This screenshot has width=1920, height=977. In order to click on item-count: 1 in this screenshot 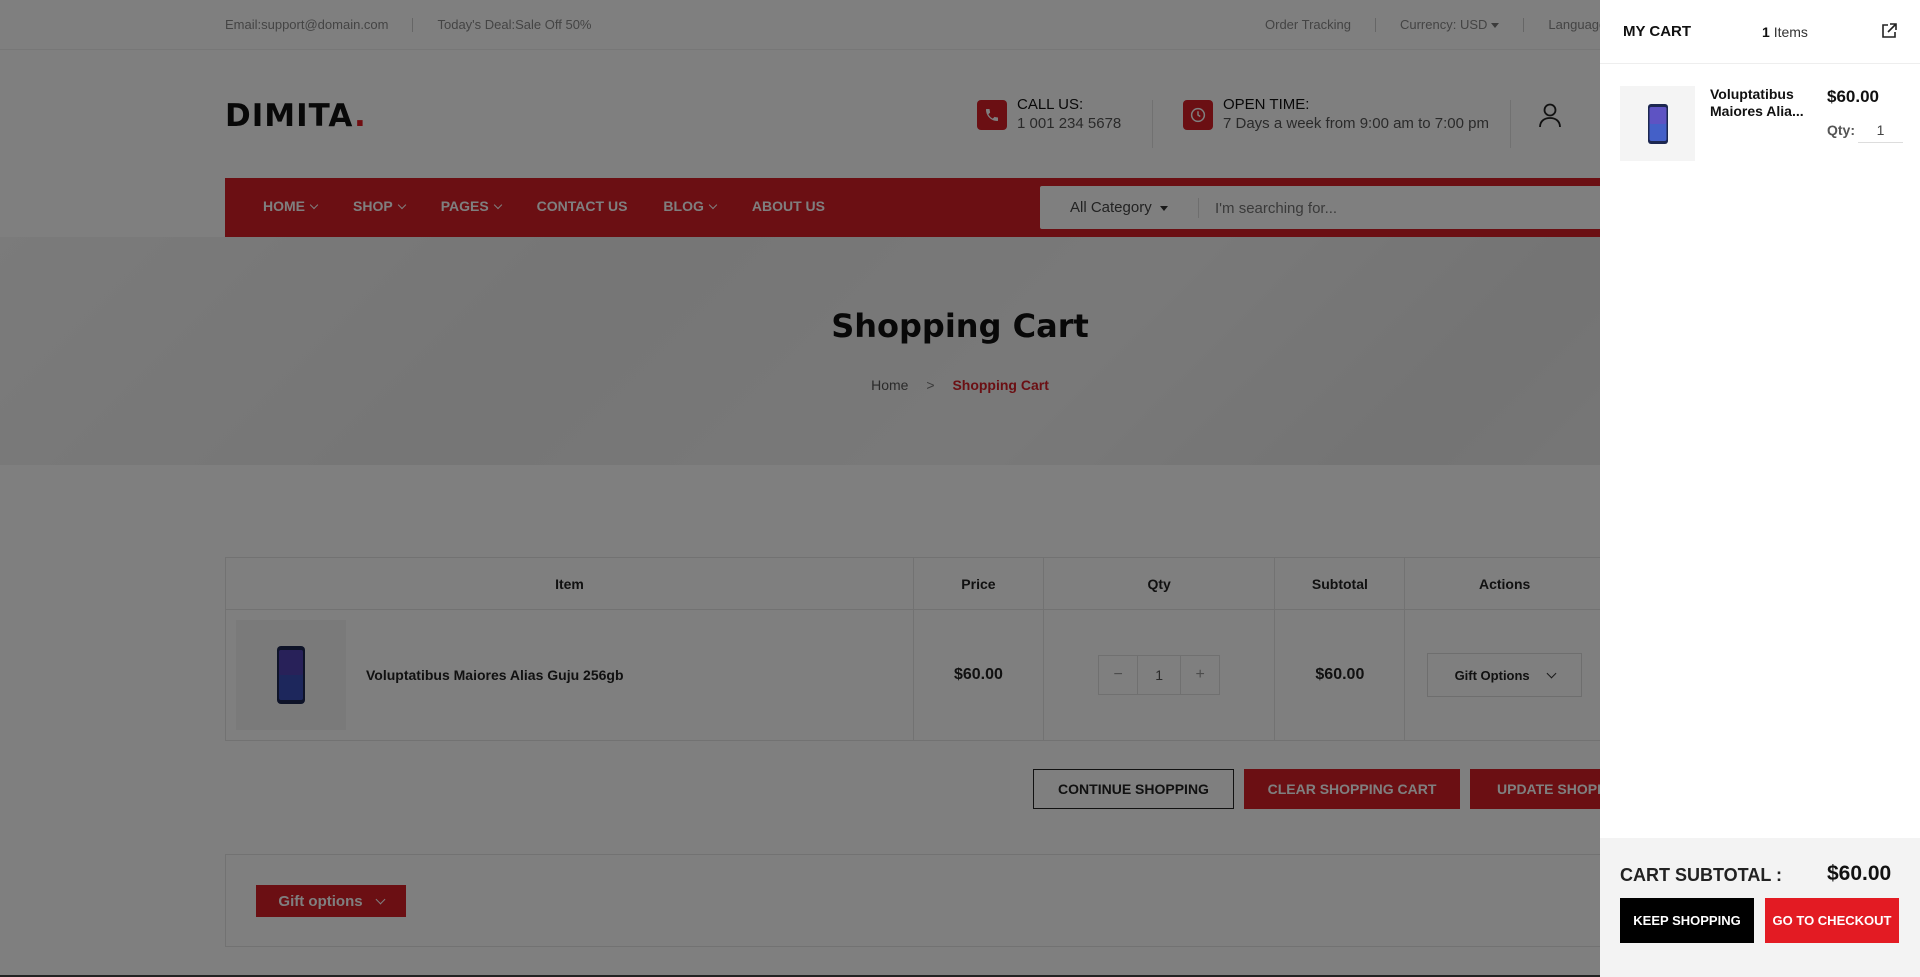, I will do `click(1766, 32)`.